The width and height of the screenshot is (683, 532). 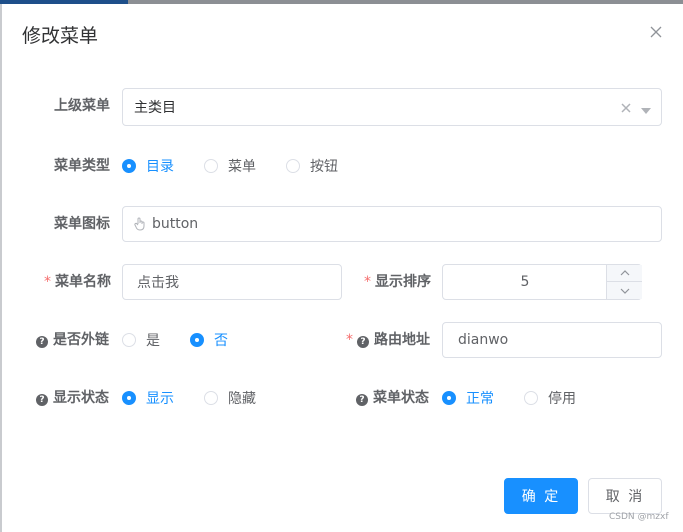 I want to click on is-external-radio-yes: 是, so click(x=141, y=340).